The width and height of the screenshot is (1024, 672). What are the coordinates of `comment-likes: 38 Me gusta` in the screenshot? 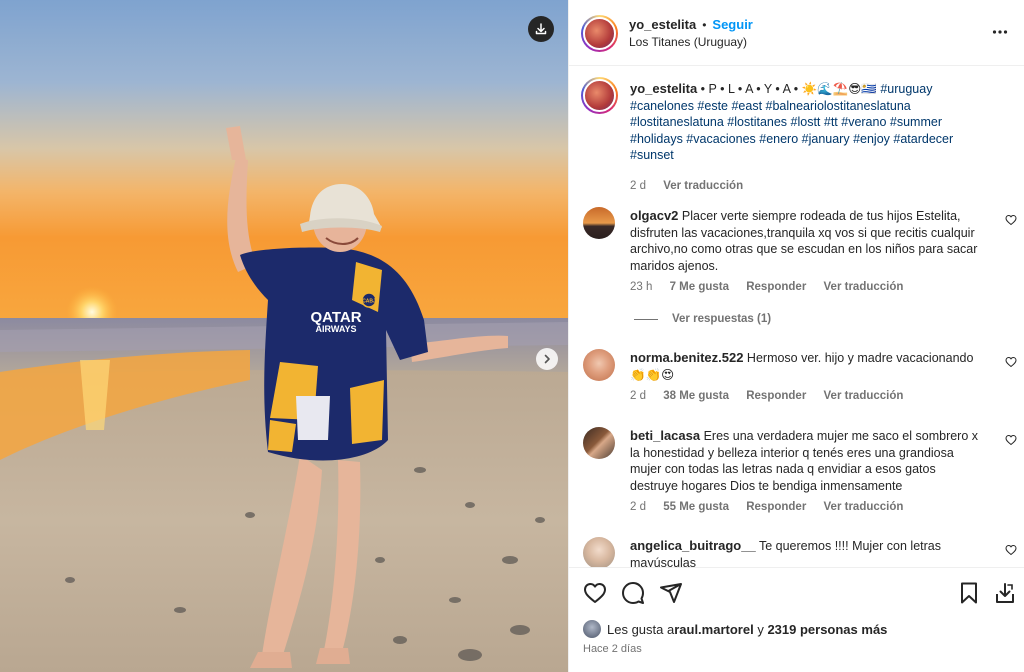 It's located at (696, 396).